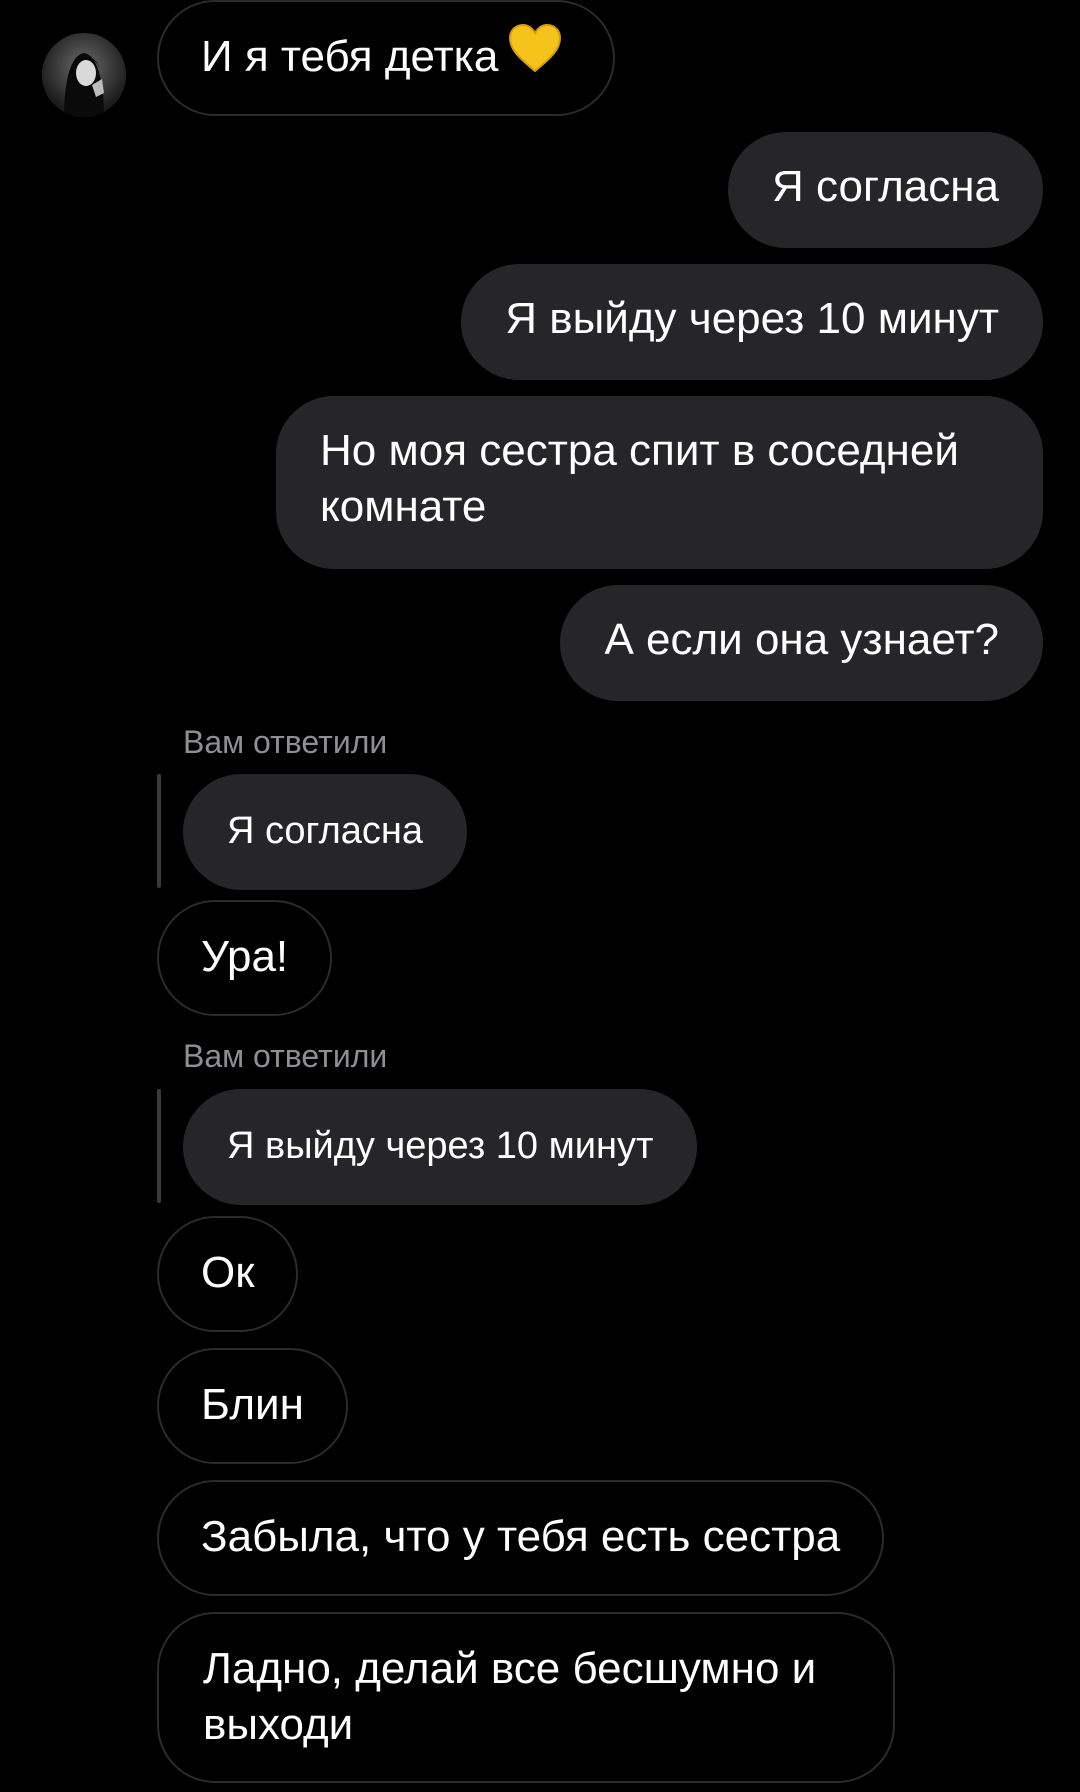 The width and height of the screenshot is (1080, 1792). Describe the element at coordinates (639, 478) in the screenshot. I see `message-text: Но моя сестра спит в соседней комнате` at that location.